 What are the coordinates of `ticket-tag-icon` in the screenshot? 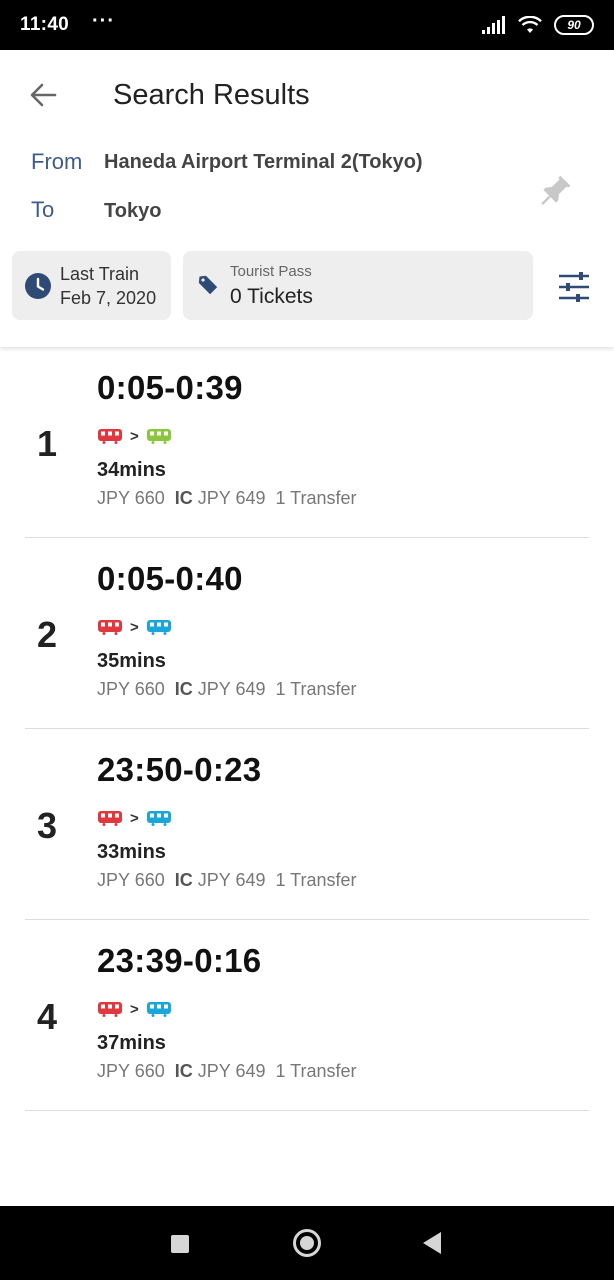 It's located at (208, 285).